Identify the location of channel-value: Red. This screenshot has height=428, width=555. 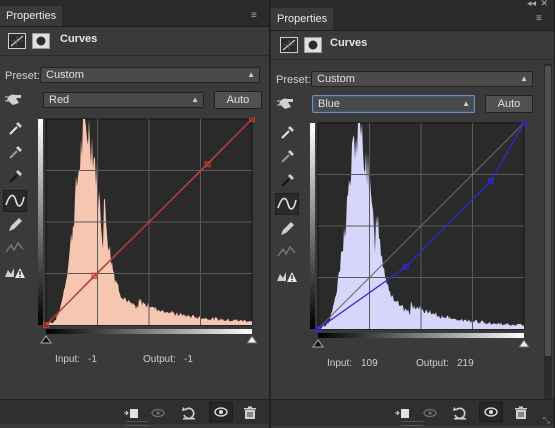
(59, 100).